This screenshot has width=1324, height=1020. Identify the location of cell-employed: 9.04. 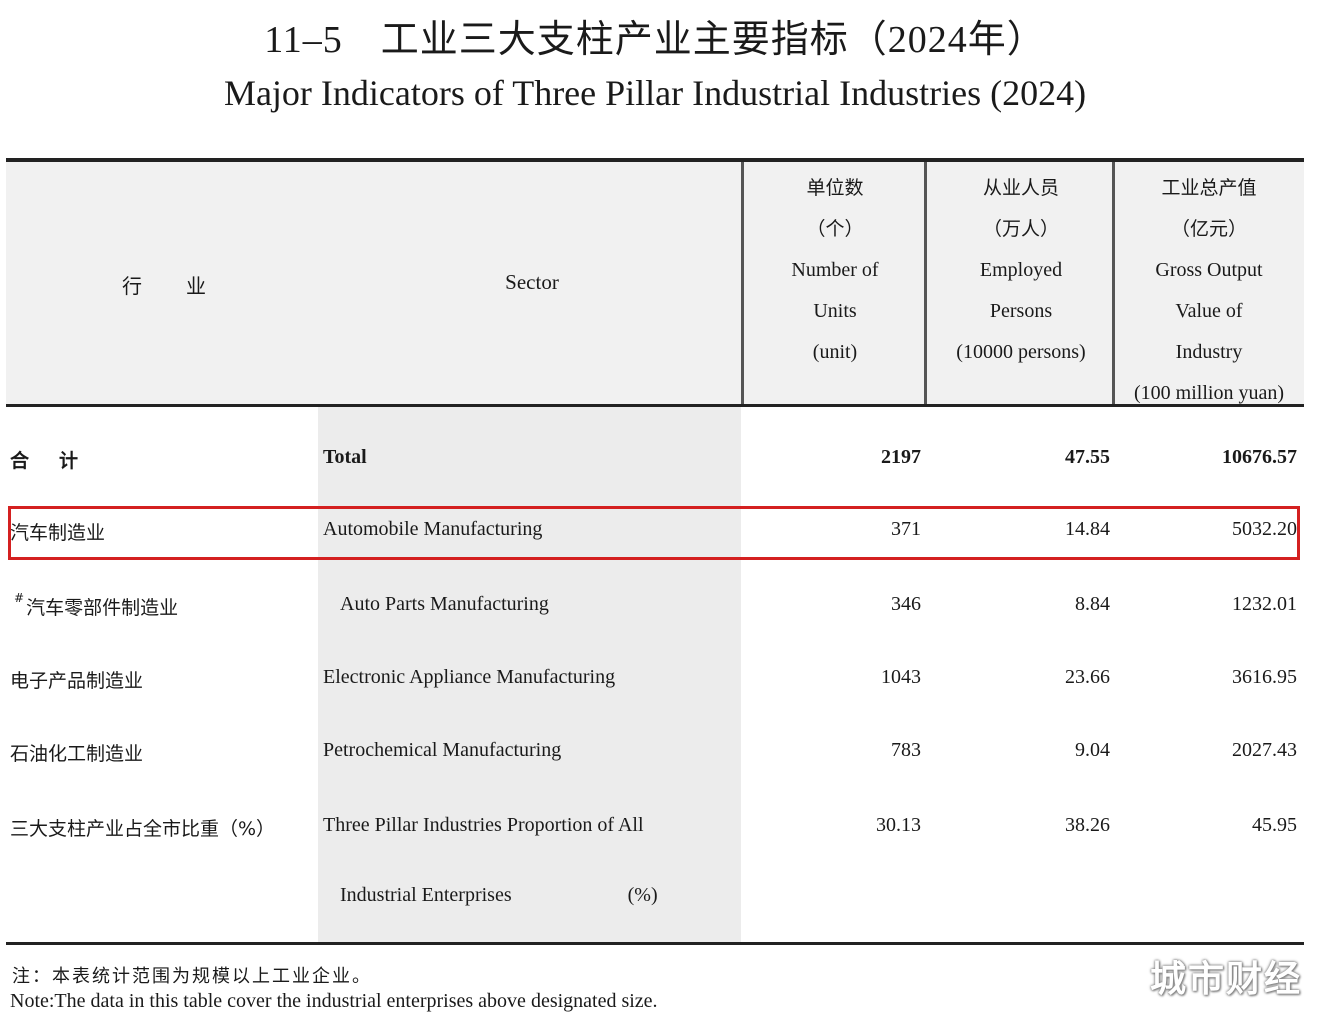
(1092, 750).